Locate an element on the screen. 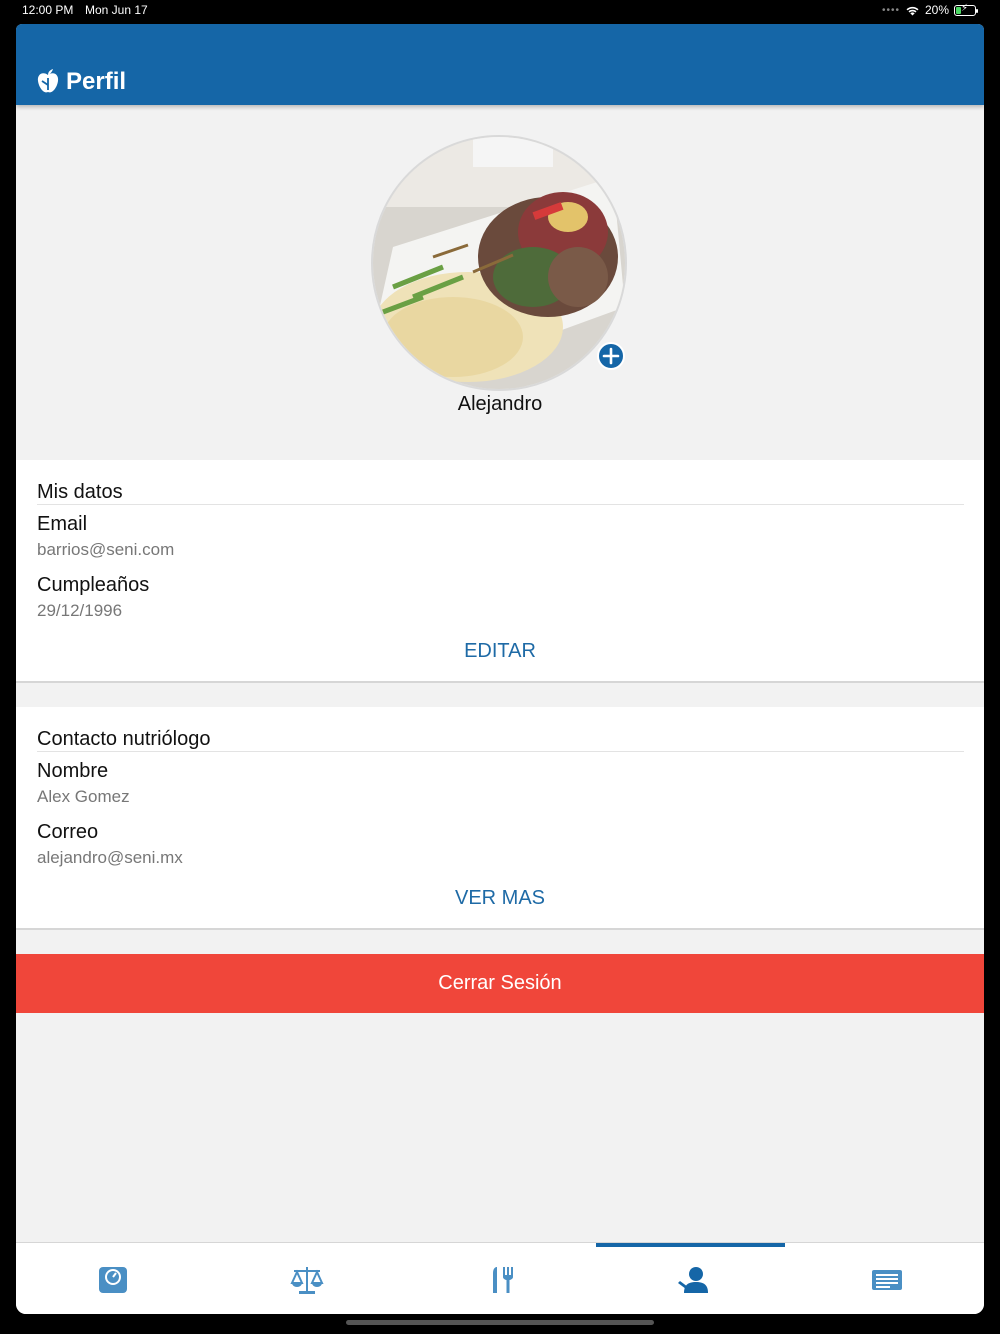 This screenshot has height=1334, width=1000. status-bar: 12:00 PM Mon Jun 17 •••• 20% ⚡ is located at coordinates (500, 12).